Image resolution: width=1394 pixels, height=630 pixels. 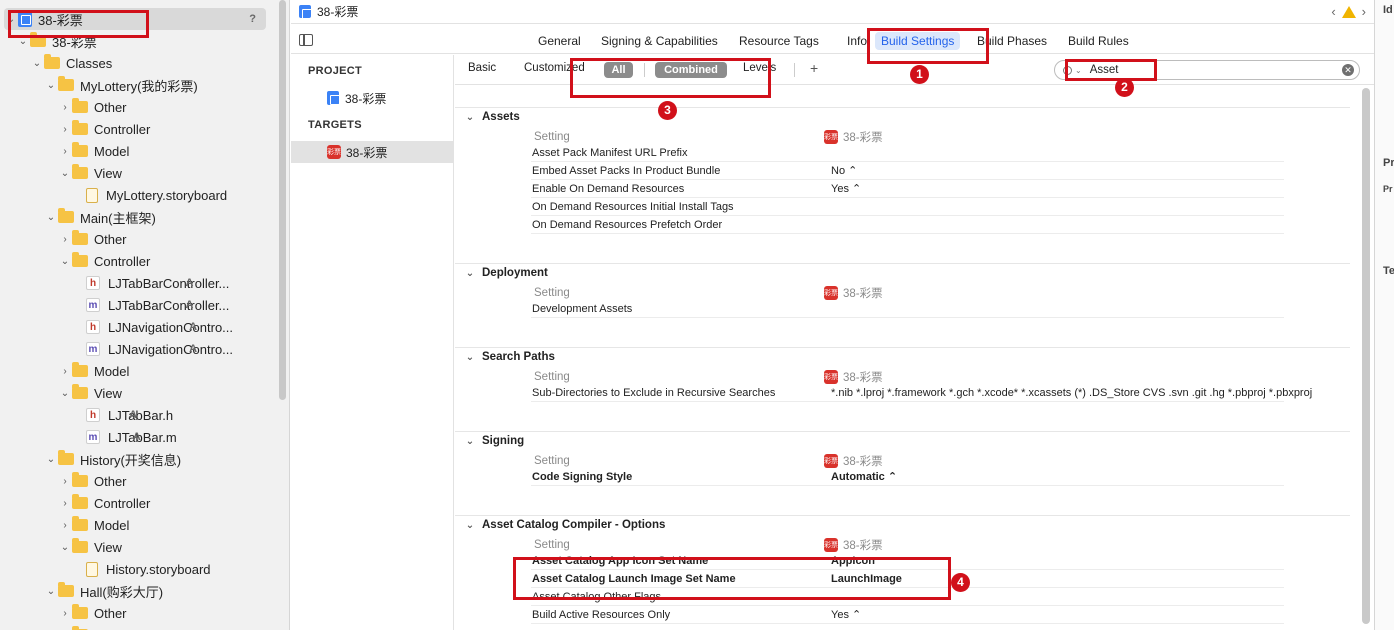 I want to click on clear-search-icon: ✕, so click(x=1348, y=70).